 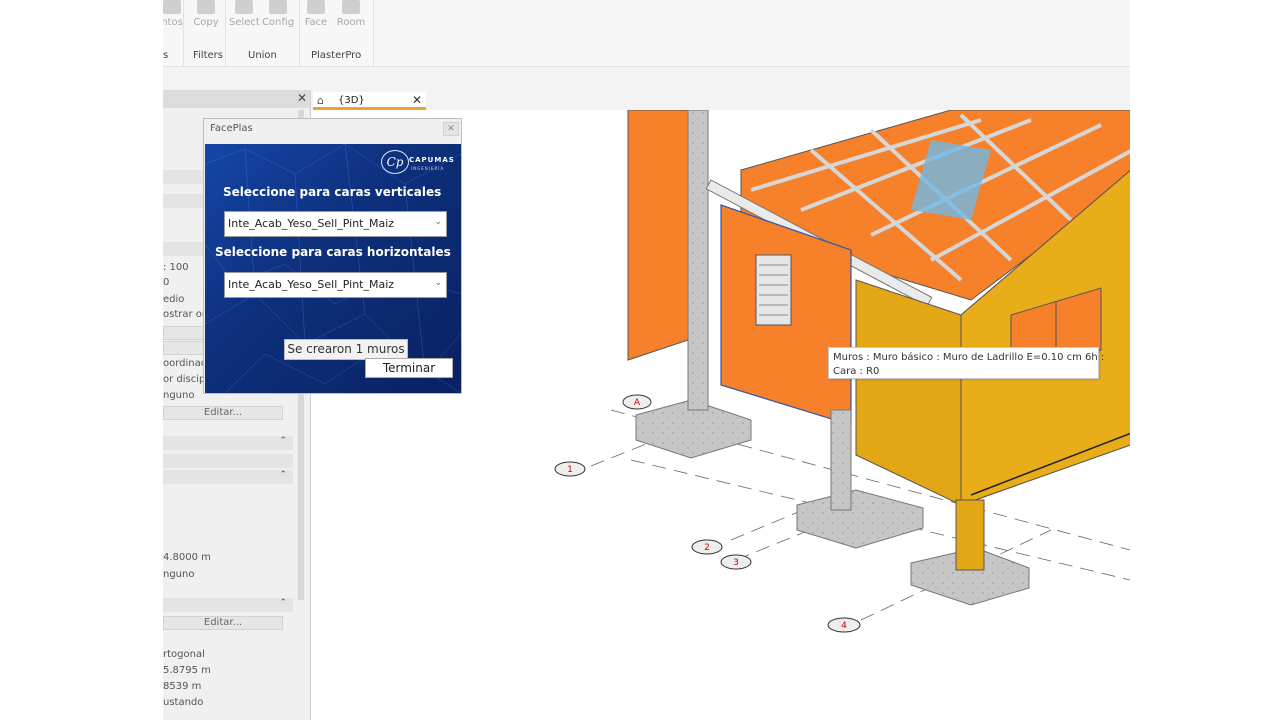 I want to click on ribbon-button-select: Select, so click(x=244, y=20).